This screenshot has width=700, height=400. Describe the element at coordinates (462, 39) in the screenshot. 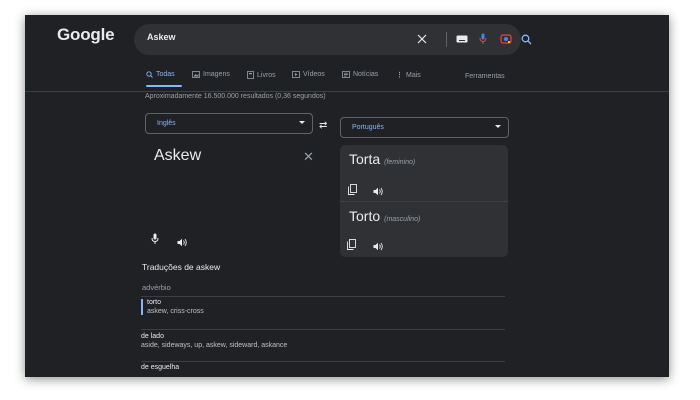

I see `keyboard-icon` at that location.